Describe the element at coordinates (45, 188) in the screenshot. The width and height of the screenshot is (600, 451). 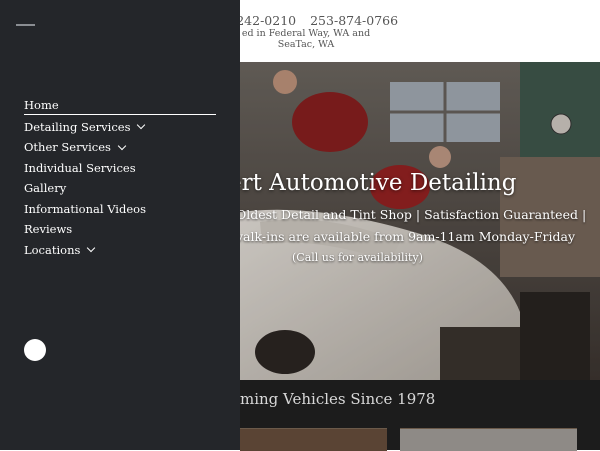
I see `nav-item-label: Gallery` at that location.